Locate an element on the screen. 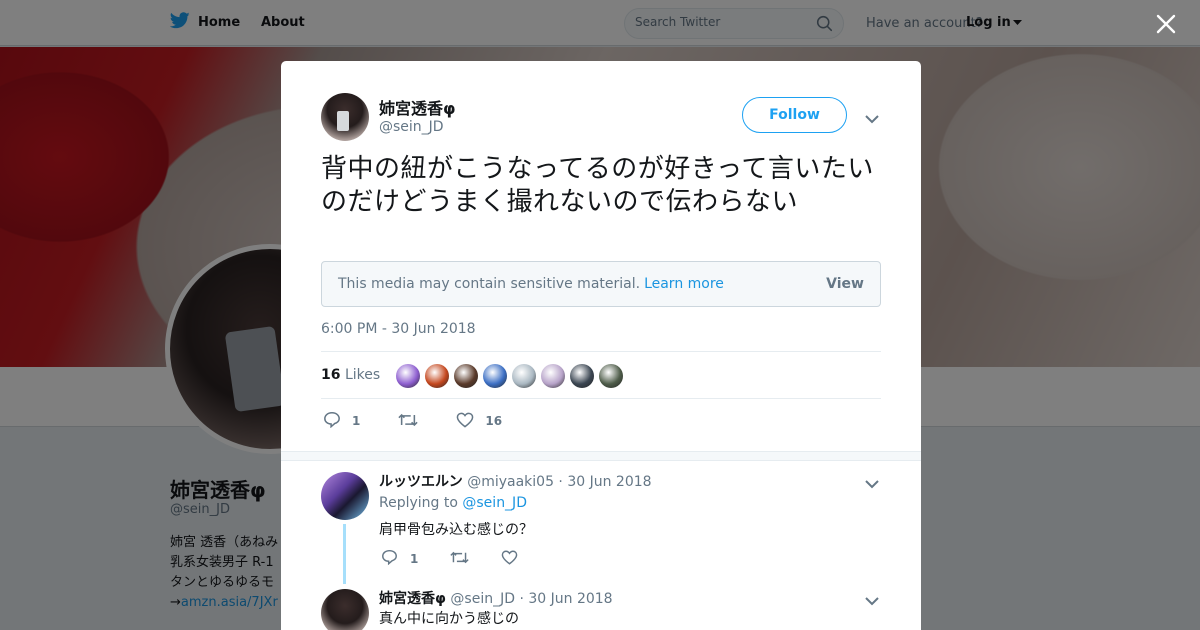  likes-row: 16 Likes is located at coordinates (601, 375).